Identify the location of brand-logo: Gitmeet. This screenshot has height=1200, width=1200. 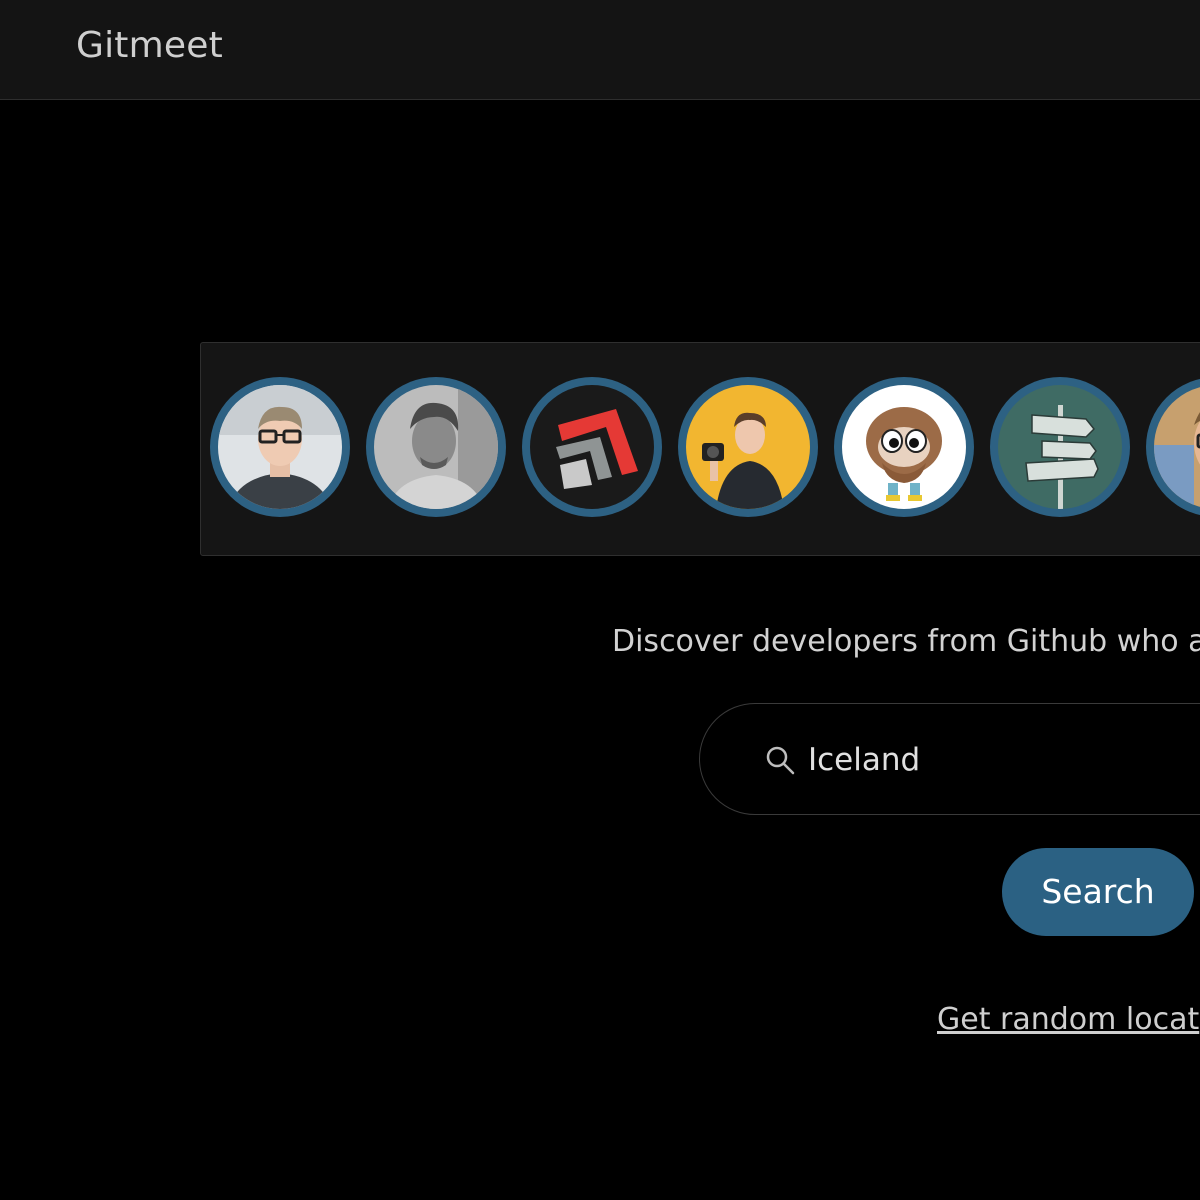
(149, 46).